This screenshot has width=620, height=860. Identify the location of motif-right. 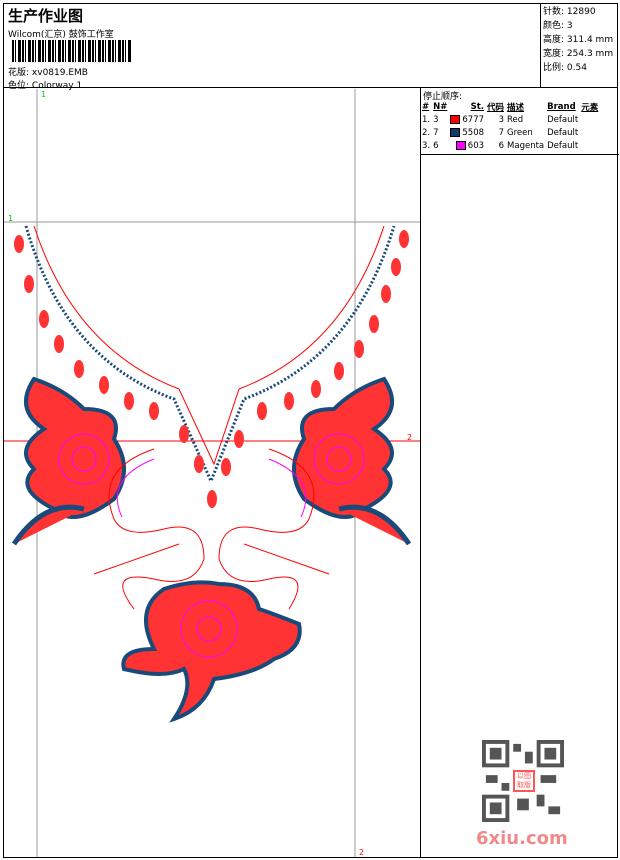
(352, 461).